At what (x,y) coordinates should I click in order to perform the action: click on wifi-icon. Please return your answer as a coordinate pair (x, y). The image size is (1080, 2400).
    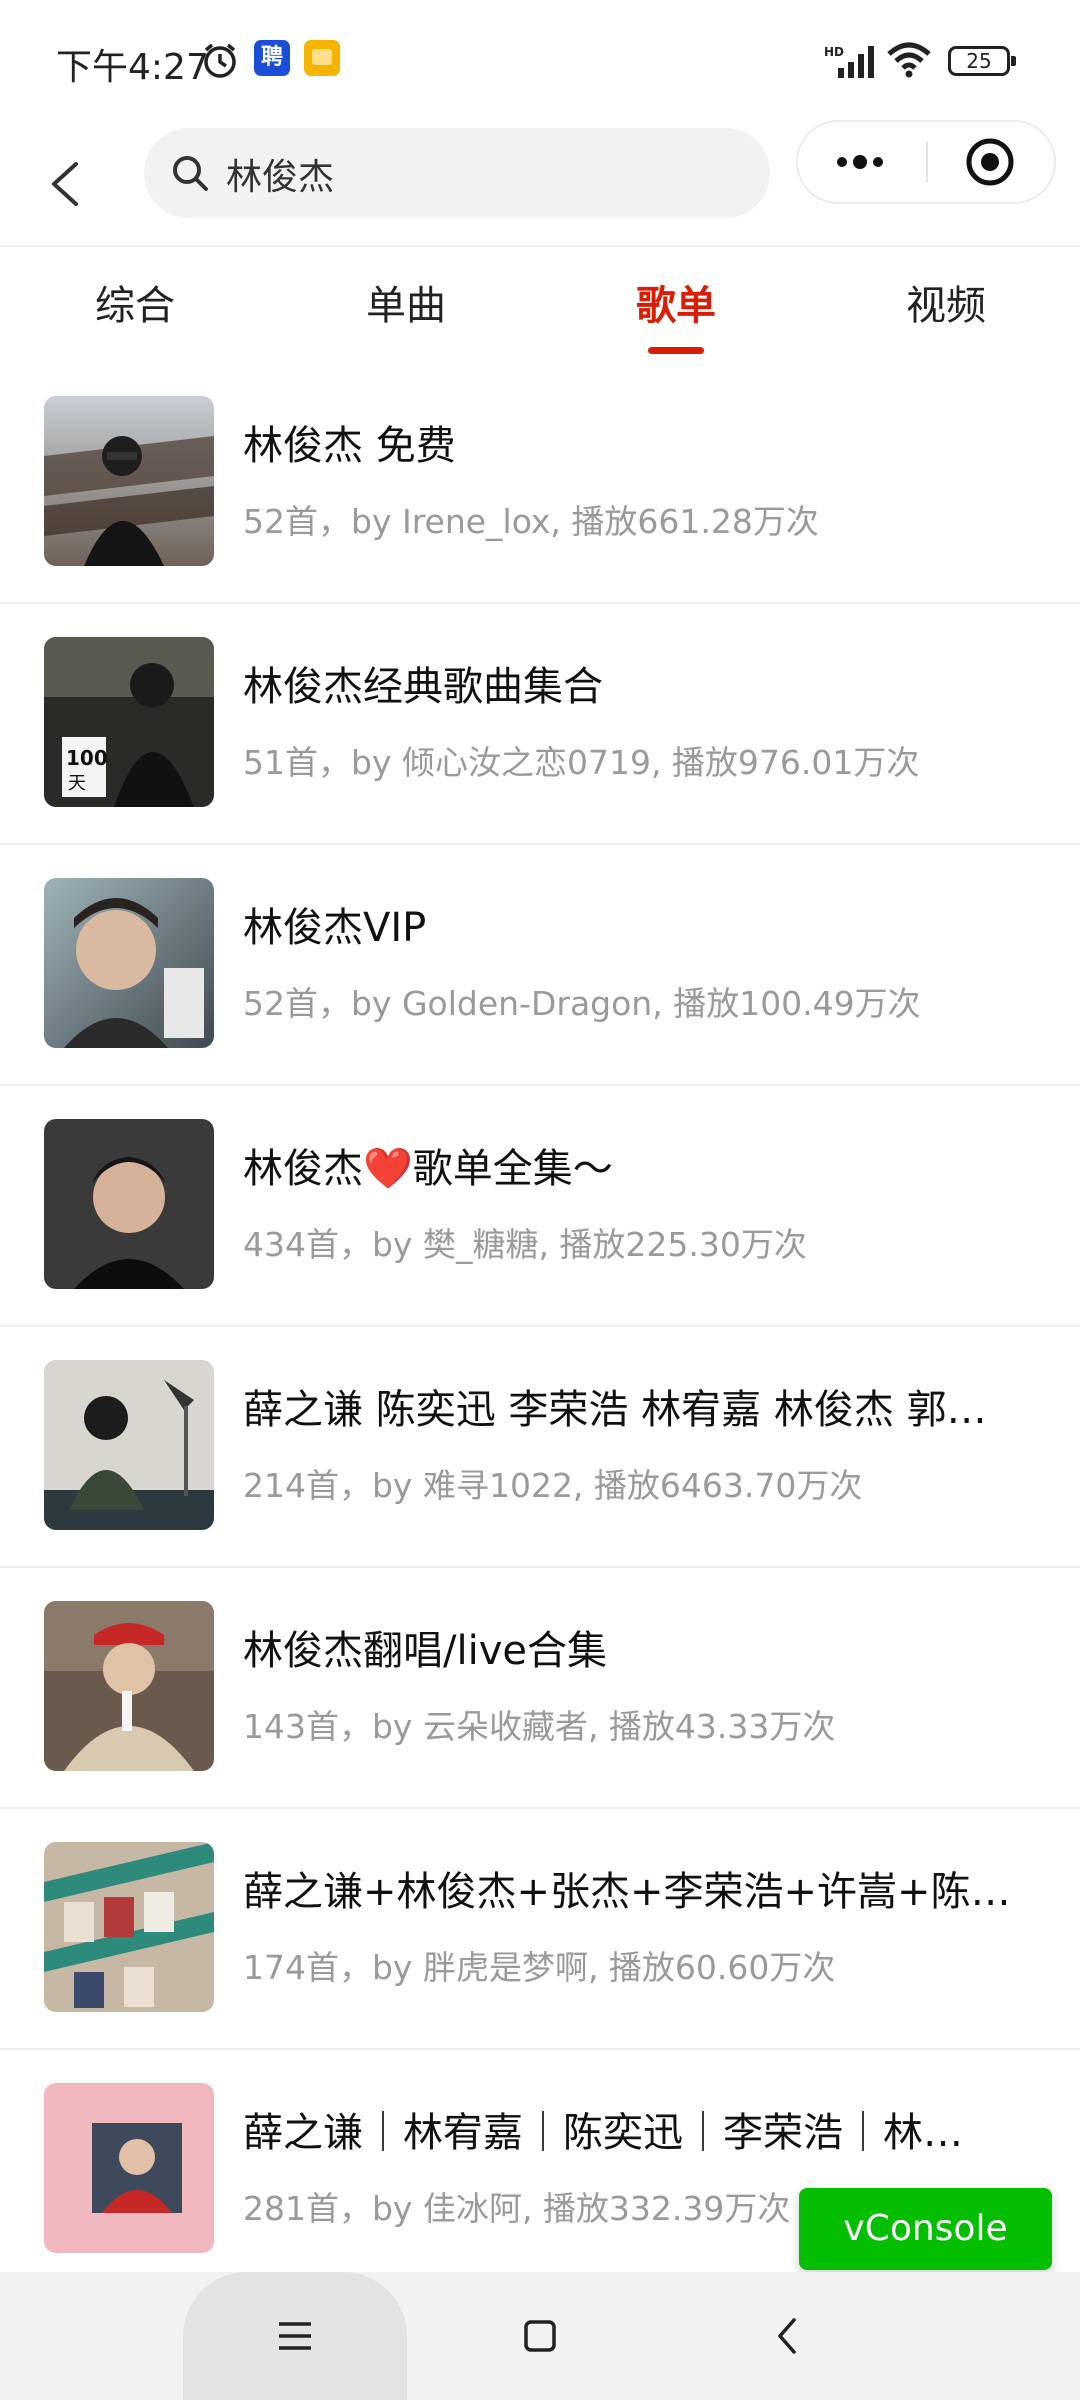
    Looking at the image, I should click on (909, 62).